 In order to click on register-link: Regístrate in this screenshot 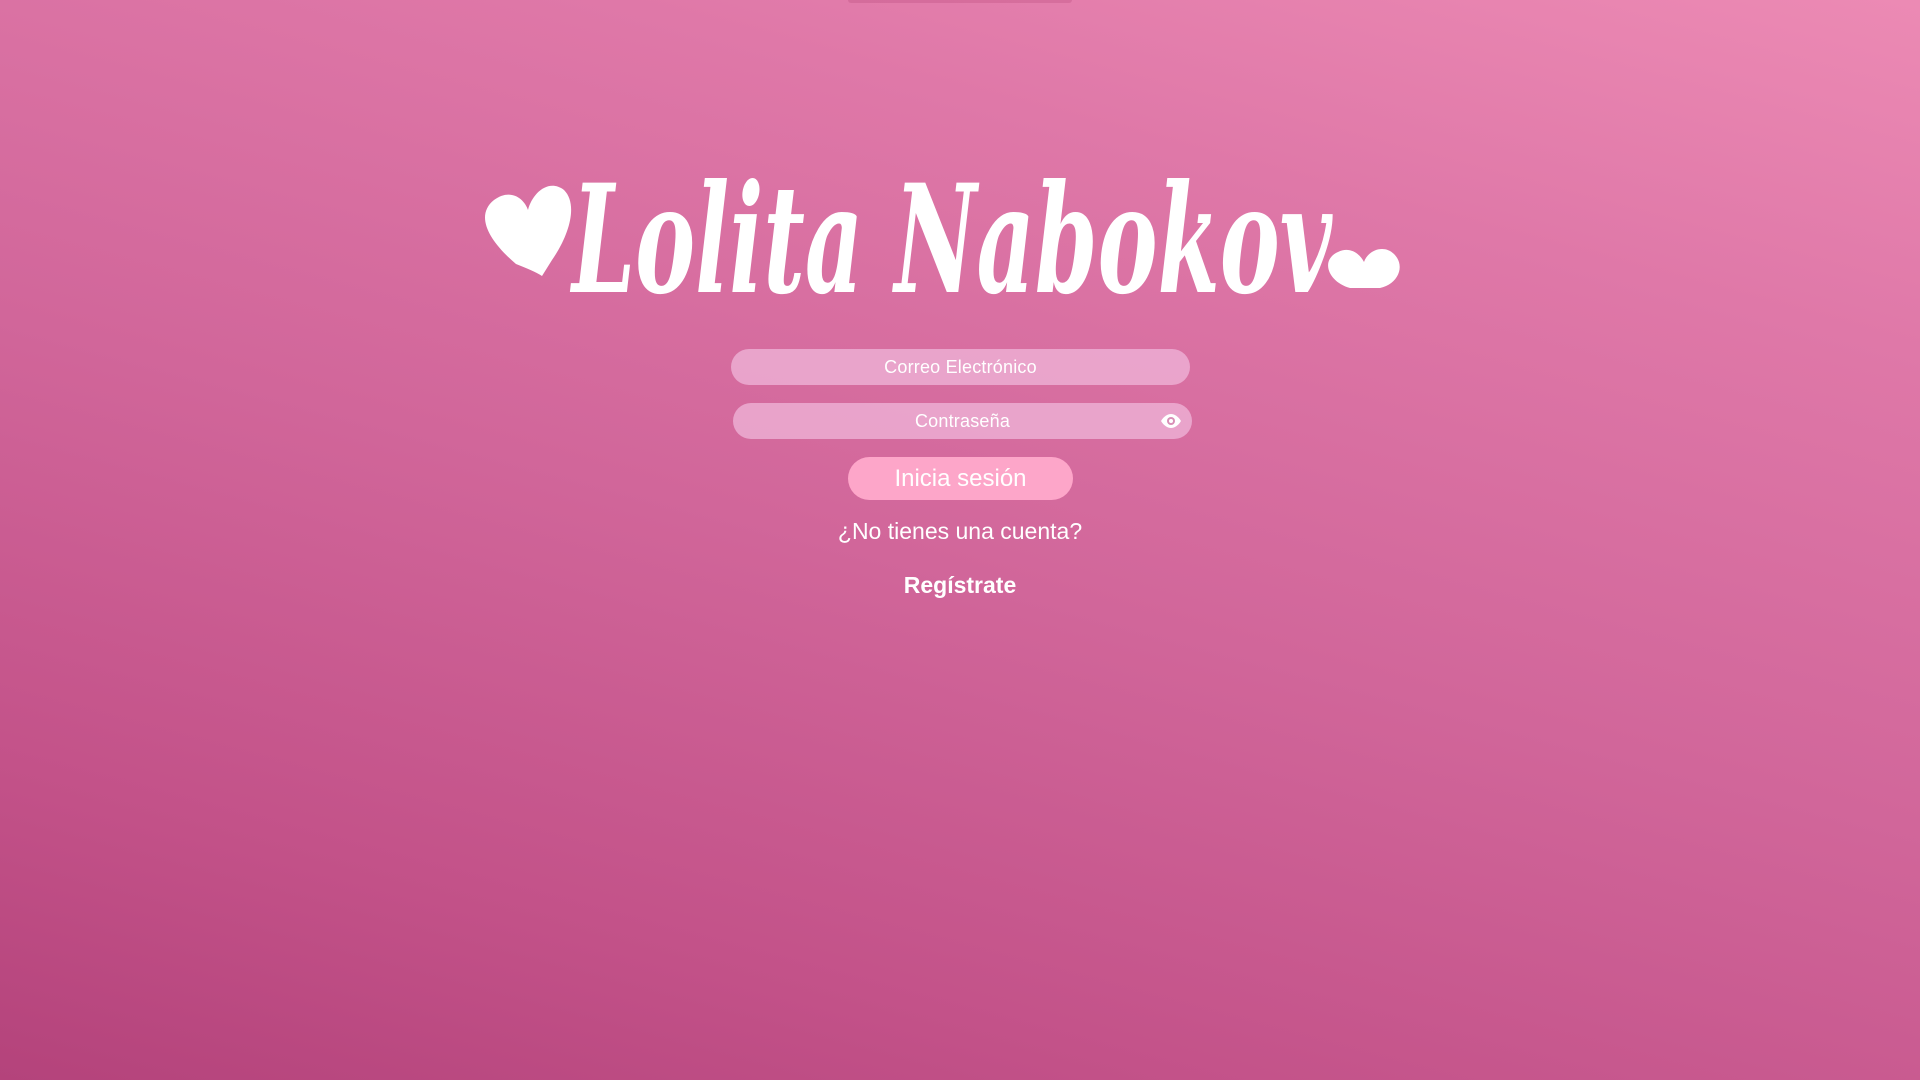, I will do `click(960, 585)`.